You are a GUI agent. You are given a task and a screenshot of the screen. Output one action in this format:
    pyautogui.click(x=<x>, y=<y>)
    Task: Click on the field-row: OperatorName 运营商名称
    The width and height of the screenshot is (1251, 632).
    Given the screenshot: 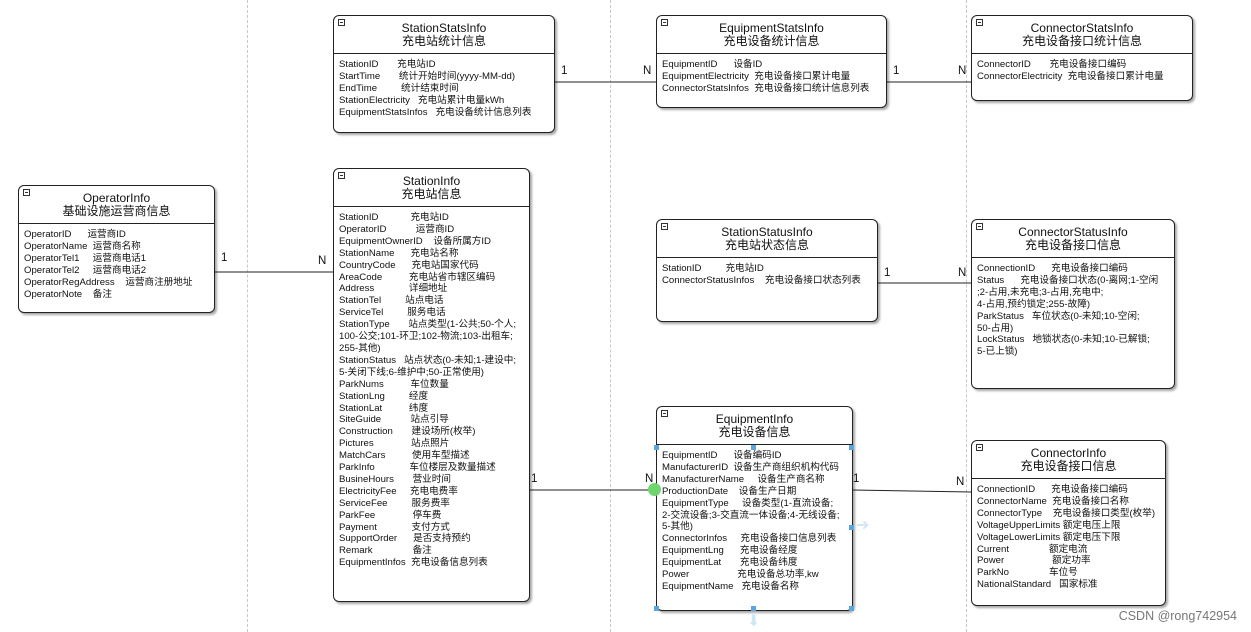 What is the action you would take?
    pyautogui.click(x=82, y=246)
    